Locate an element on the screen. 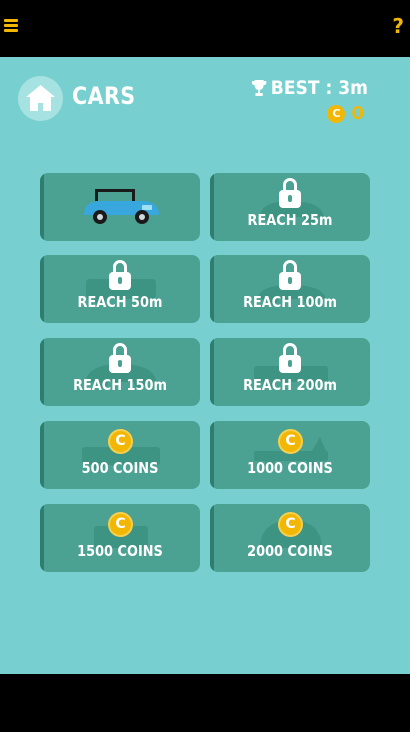  car-card-label: REACH 200m is located at coordinates (290, 385).